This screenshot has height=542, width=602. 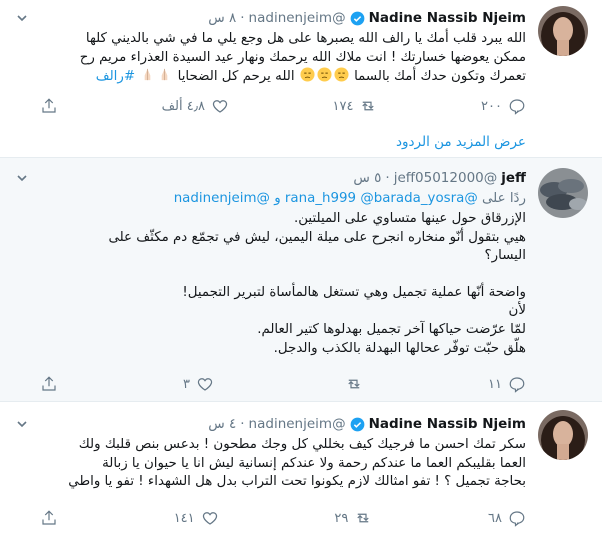 I want to click on show-more-replies-link: عرض المزيد من الردود, so click(x=461, y=142).